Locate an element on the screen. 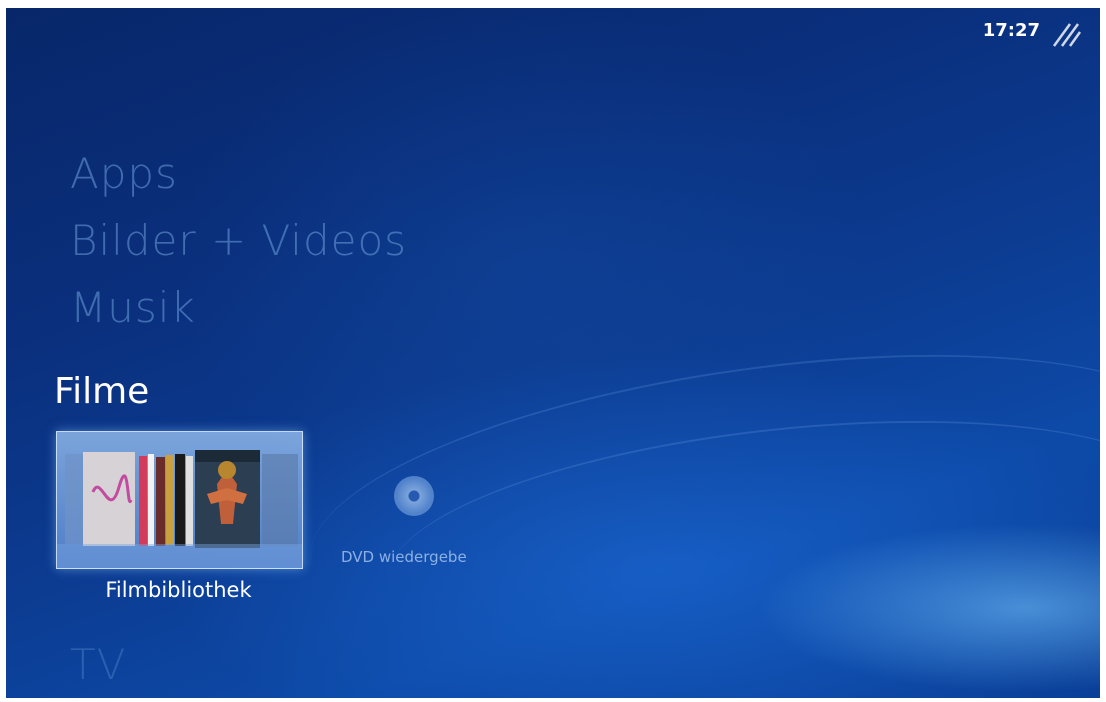 Image resolution: width=1106 pixels, height=702 pixels. play-dvd-tile: DVD wiedergebe is located at coordinates (411, 521).